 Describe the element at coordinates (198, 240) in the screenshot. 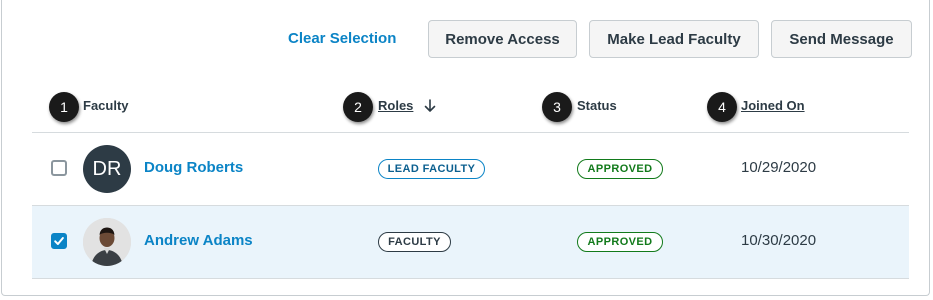

I see `faculty-name-link: Andrew Adams` at that location.